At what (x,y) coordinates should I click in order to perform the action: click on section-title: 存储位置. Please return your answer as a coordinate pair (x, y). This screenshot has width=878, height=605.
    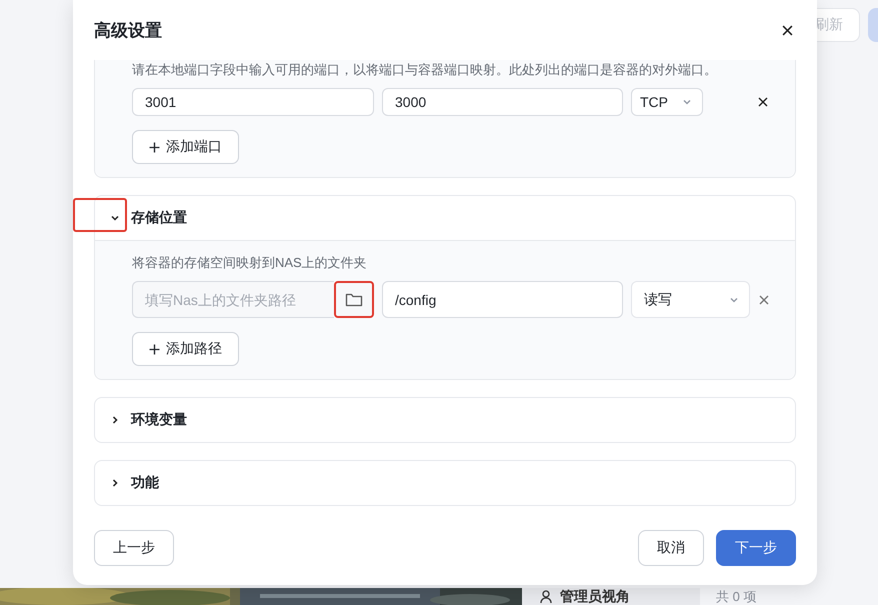
    Looking at the image, I should click on (159, 218).